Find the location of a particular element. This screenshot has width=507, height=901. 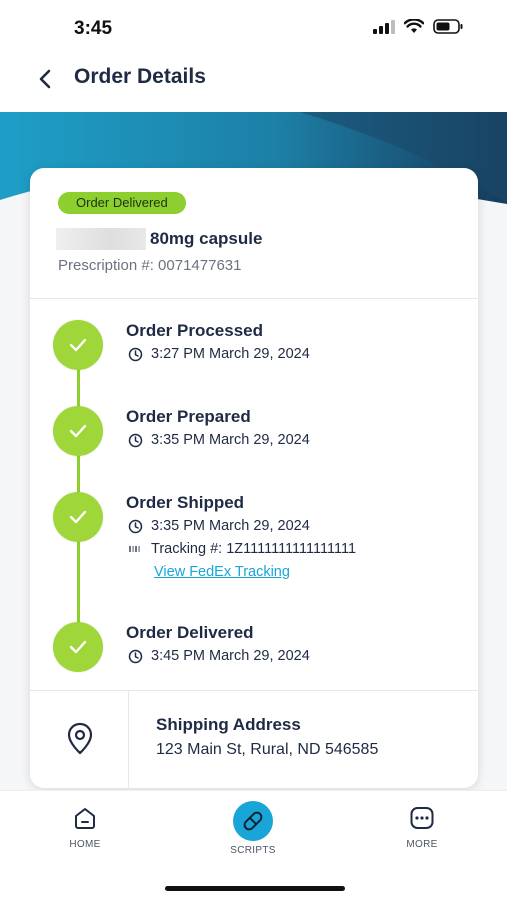

step-title: Order Prepared is located at coordinates (188, 416).